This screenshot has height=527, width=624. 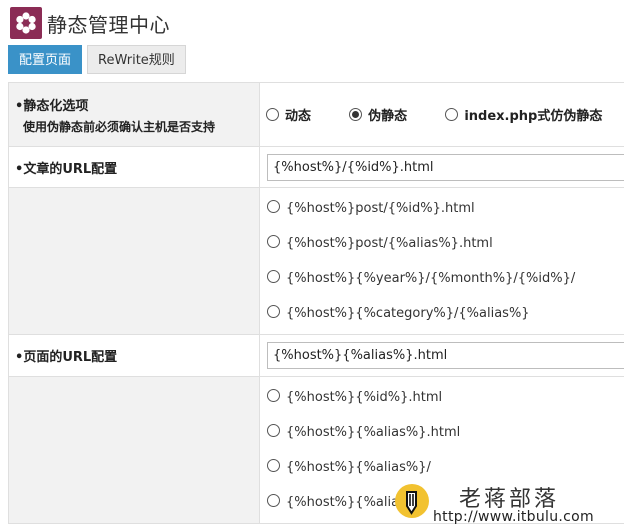 I want to click on tab-rewrite-rules: ReWrite规则, so click(x=136, y=59).